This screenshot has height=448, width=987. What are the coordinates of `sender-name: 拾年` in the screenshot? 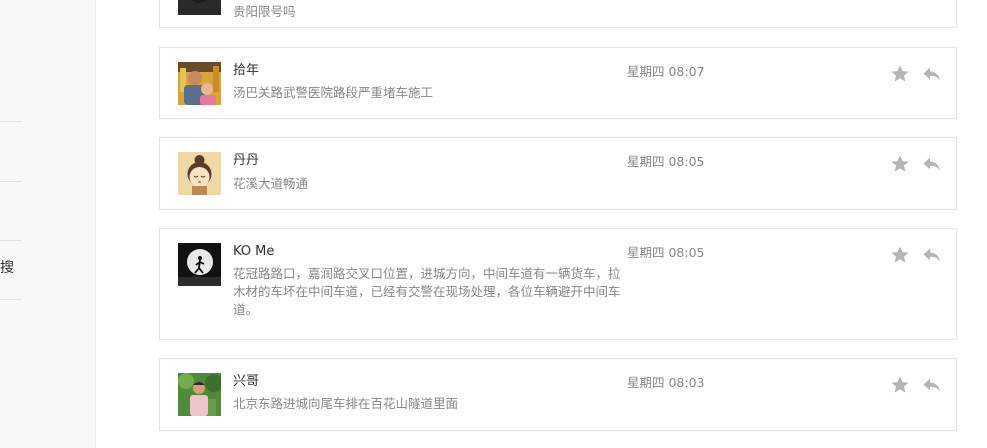 It's located at (246, 71).